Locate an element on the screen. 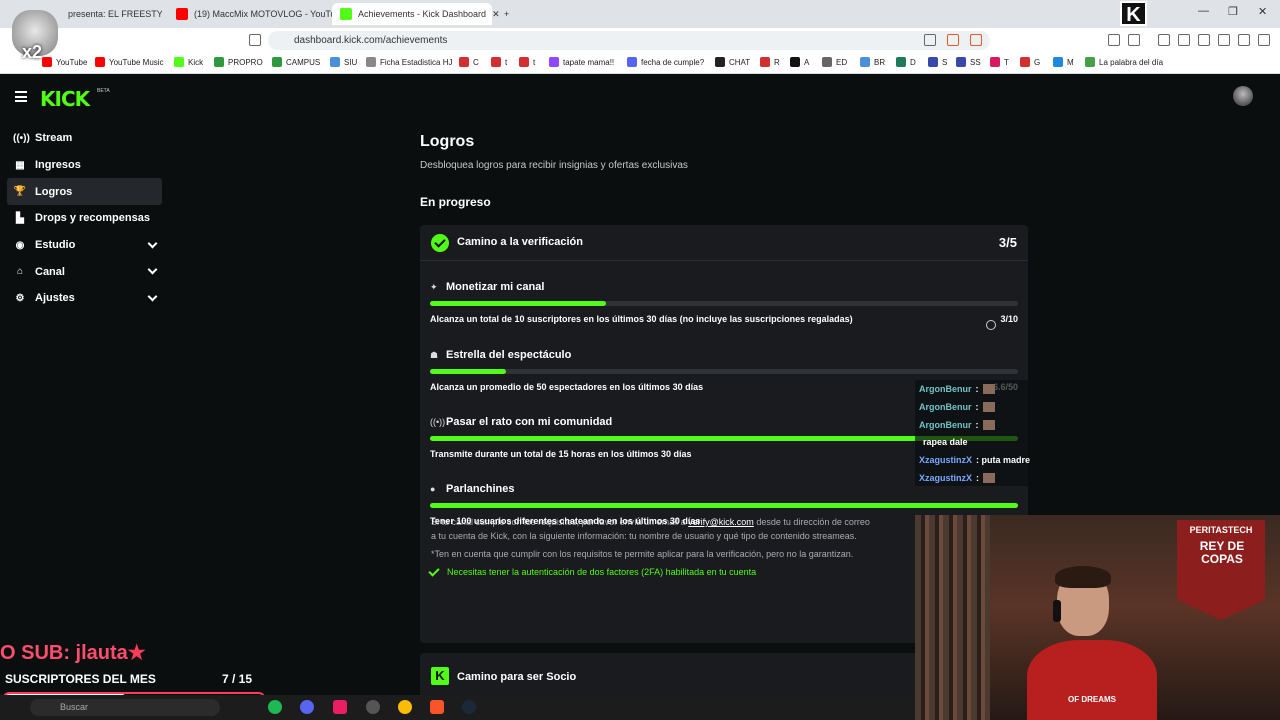 Image resolution: width=1280 pixels, height=720 pixels. bookmark-item: YouTube Music is located at coordinates (129, 62).